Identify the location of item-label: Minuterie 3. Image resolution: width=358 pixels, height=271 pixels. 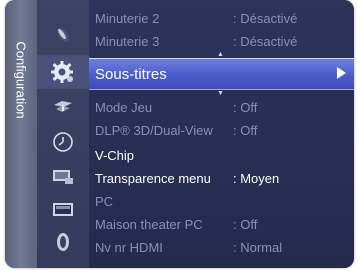
(127, 41).